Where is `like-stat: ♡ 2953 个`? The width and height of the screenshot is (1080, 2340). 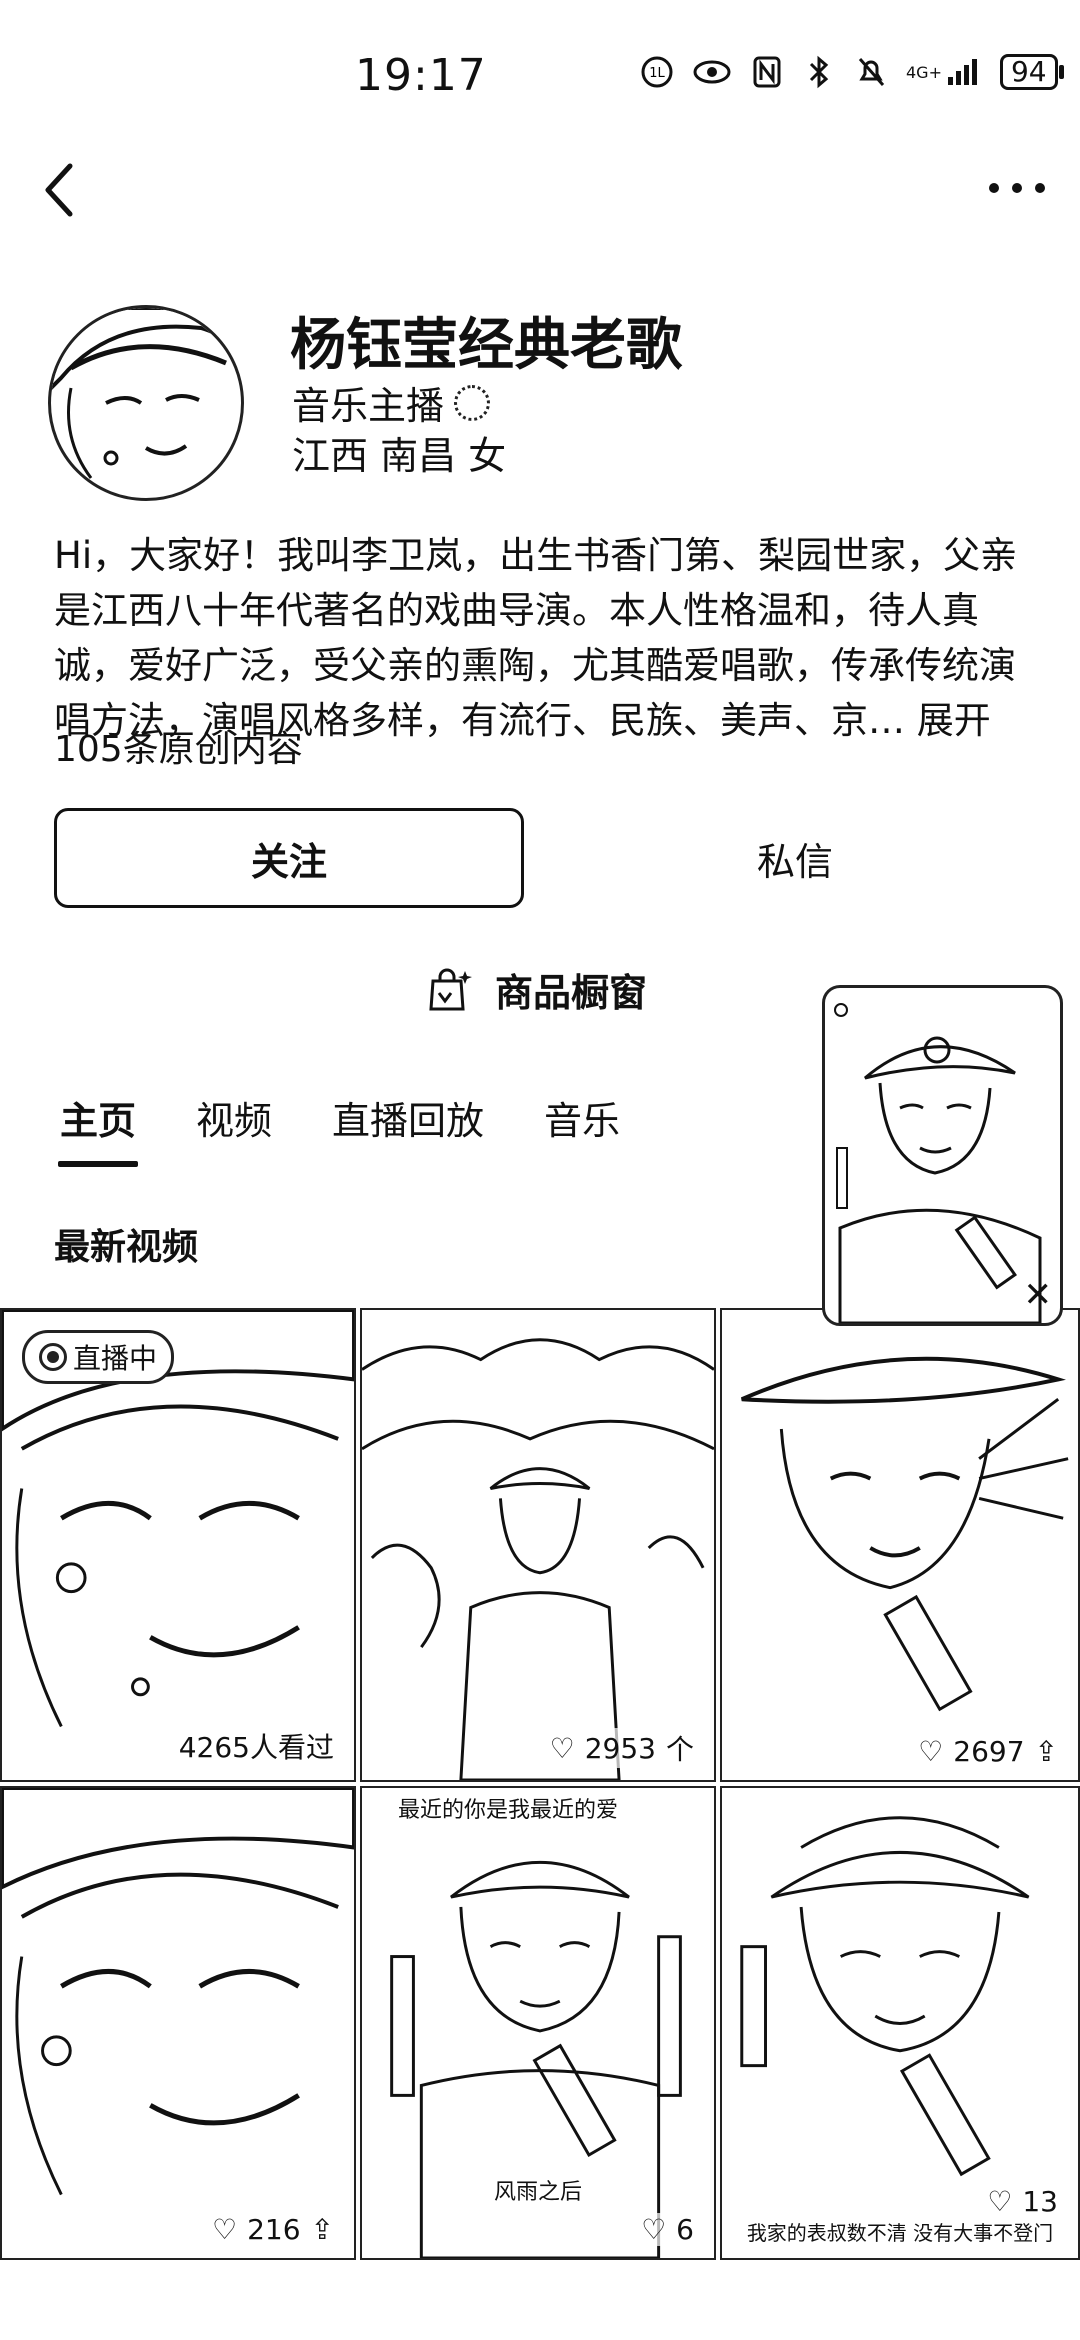
like-stat: ♡ 2953 个 is located at coordinates (621, 1748).